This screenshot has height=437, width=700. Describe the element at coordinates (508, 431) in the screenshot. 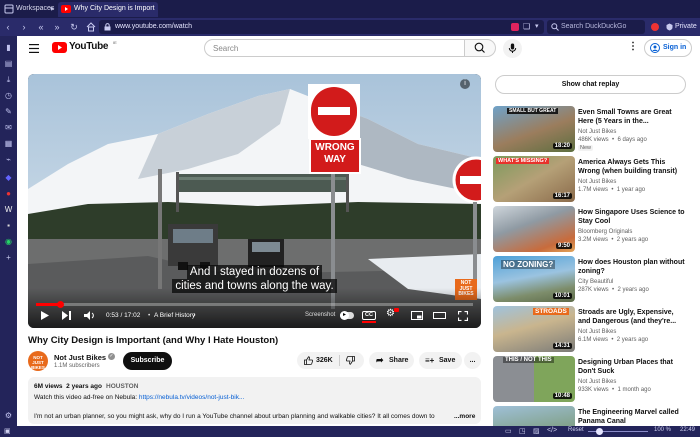

I see `window-icon: ▭` at that location.